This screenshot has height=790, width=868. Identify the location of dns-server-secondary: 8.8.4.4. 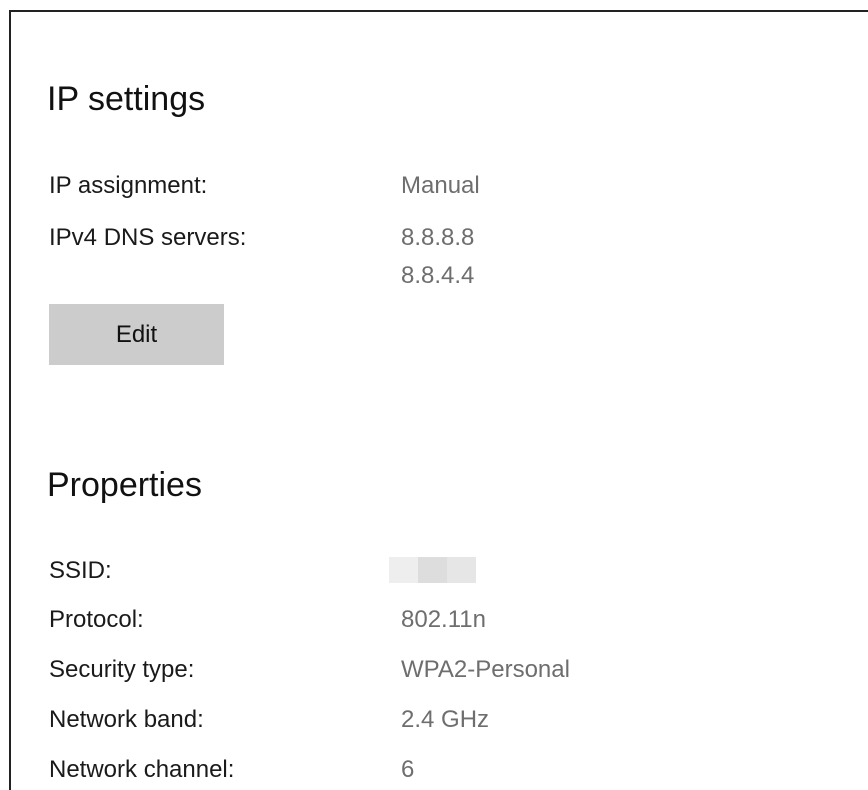
(438, 275).